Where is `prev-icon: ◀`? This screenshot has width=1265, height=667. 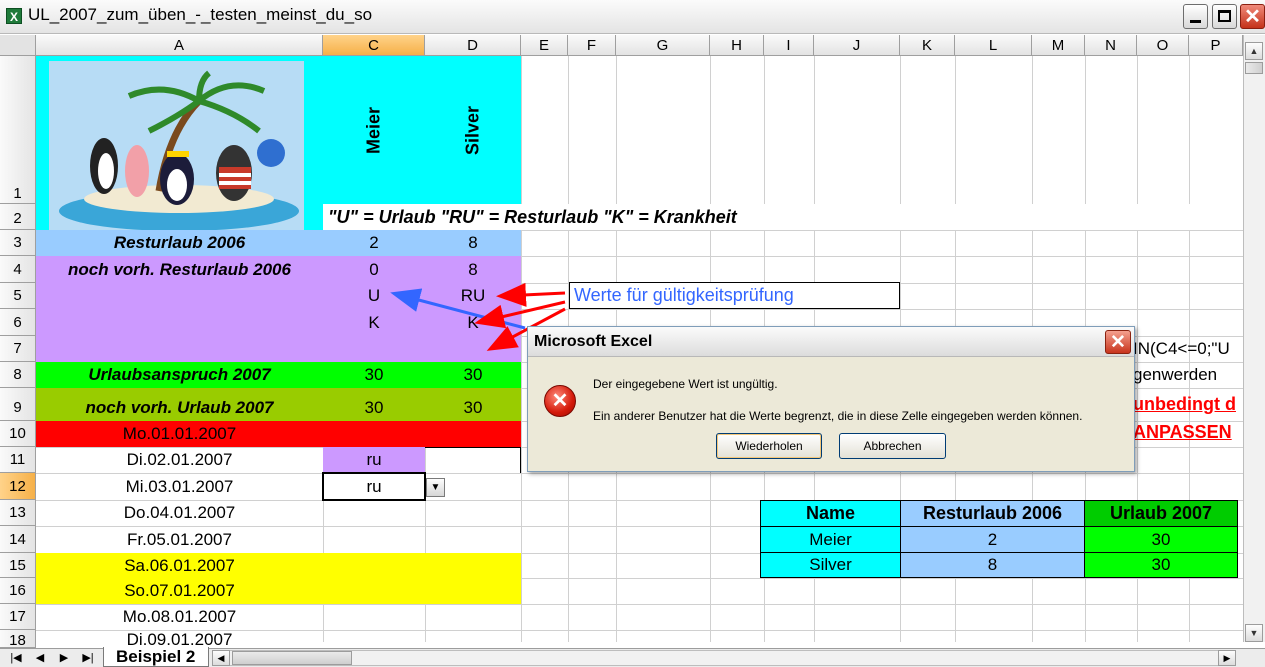 prev-icon: ◀ is located at coordinates (40, 658).